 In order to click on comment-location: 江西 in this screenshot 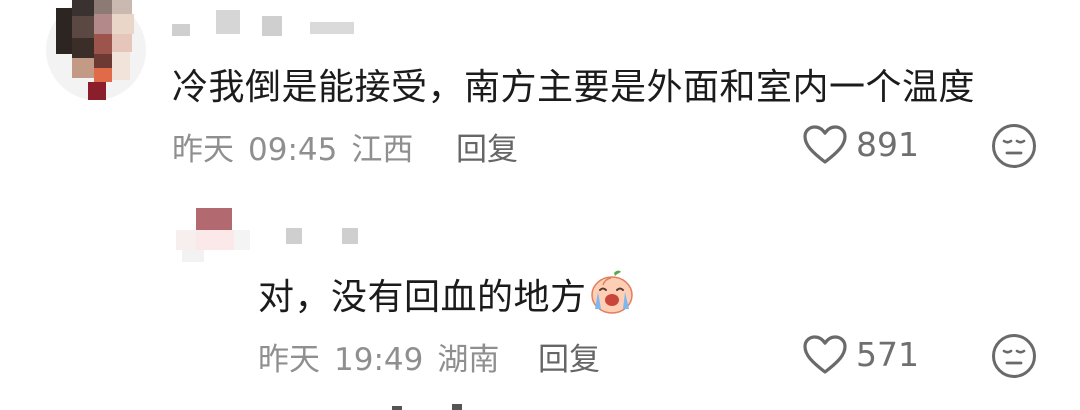, I will do `click(382, 150)`.